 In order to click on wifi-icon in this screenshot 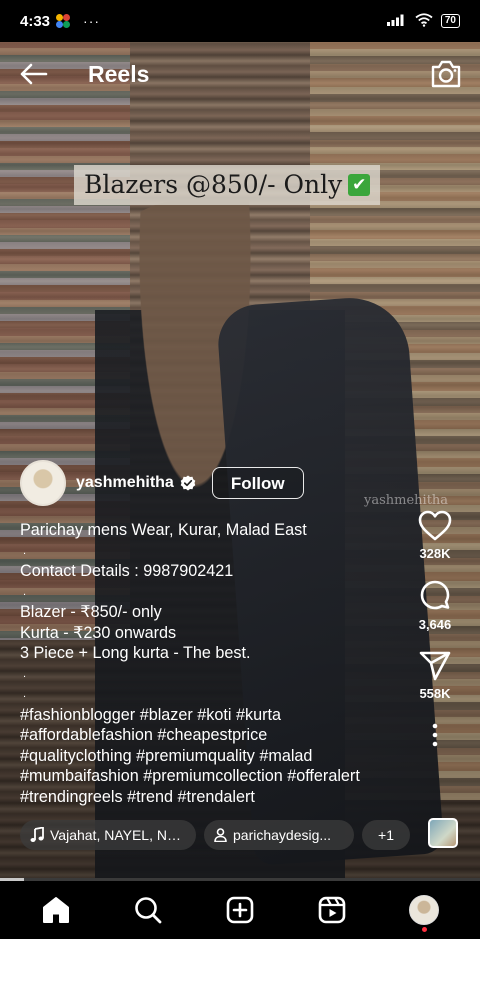, I will do `click(424, 21)`.